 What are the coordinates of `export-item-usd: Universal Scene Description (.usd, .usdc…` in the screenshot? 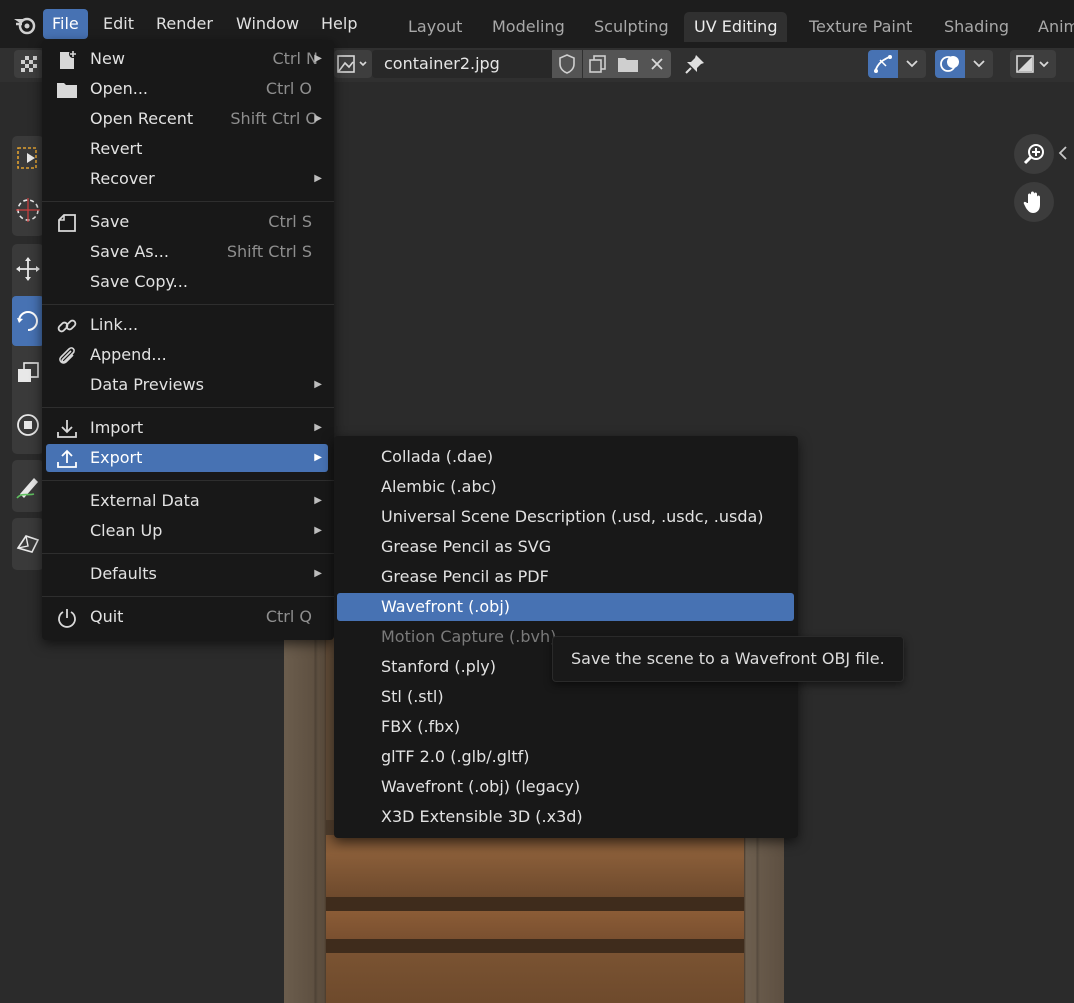 It's located at (565, 517).